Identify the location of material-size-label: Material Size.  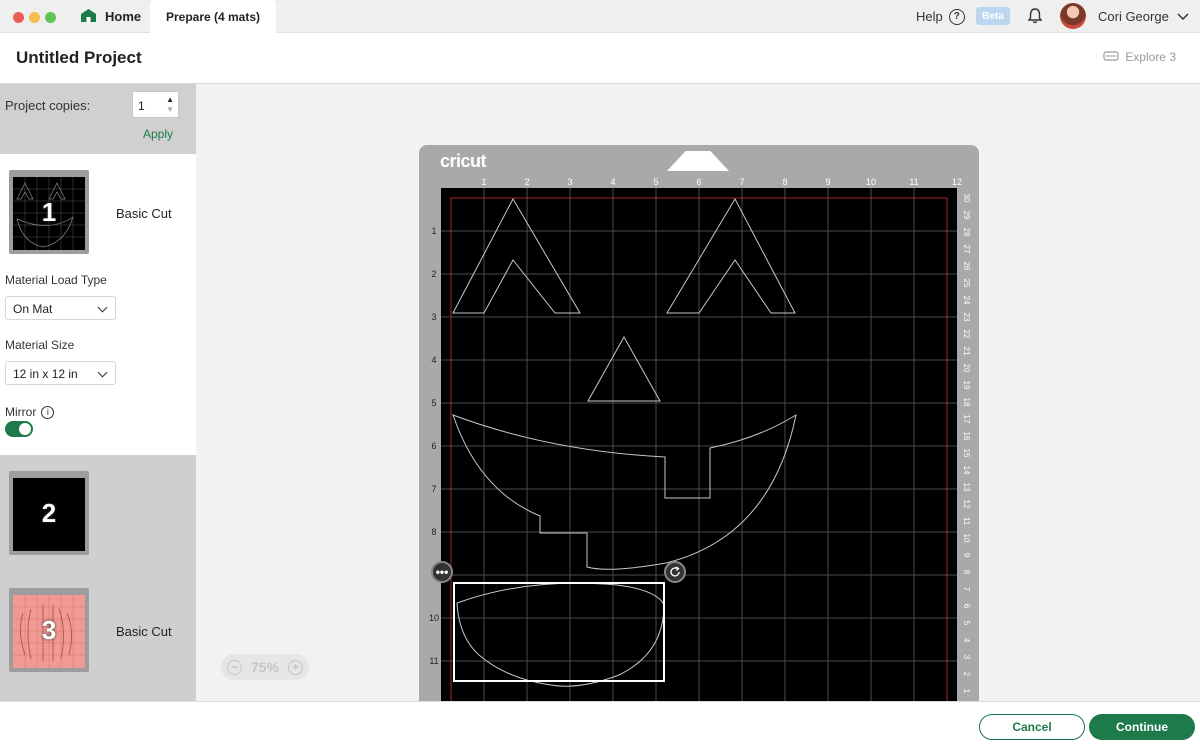
(40, 345).